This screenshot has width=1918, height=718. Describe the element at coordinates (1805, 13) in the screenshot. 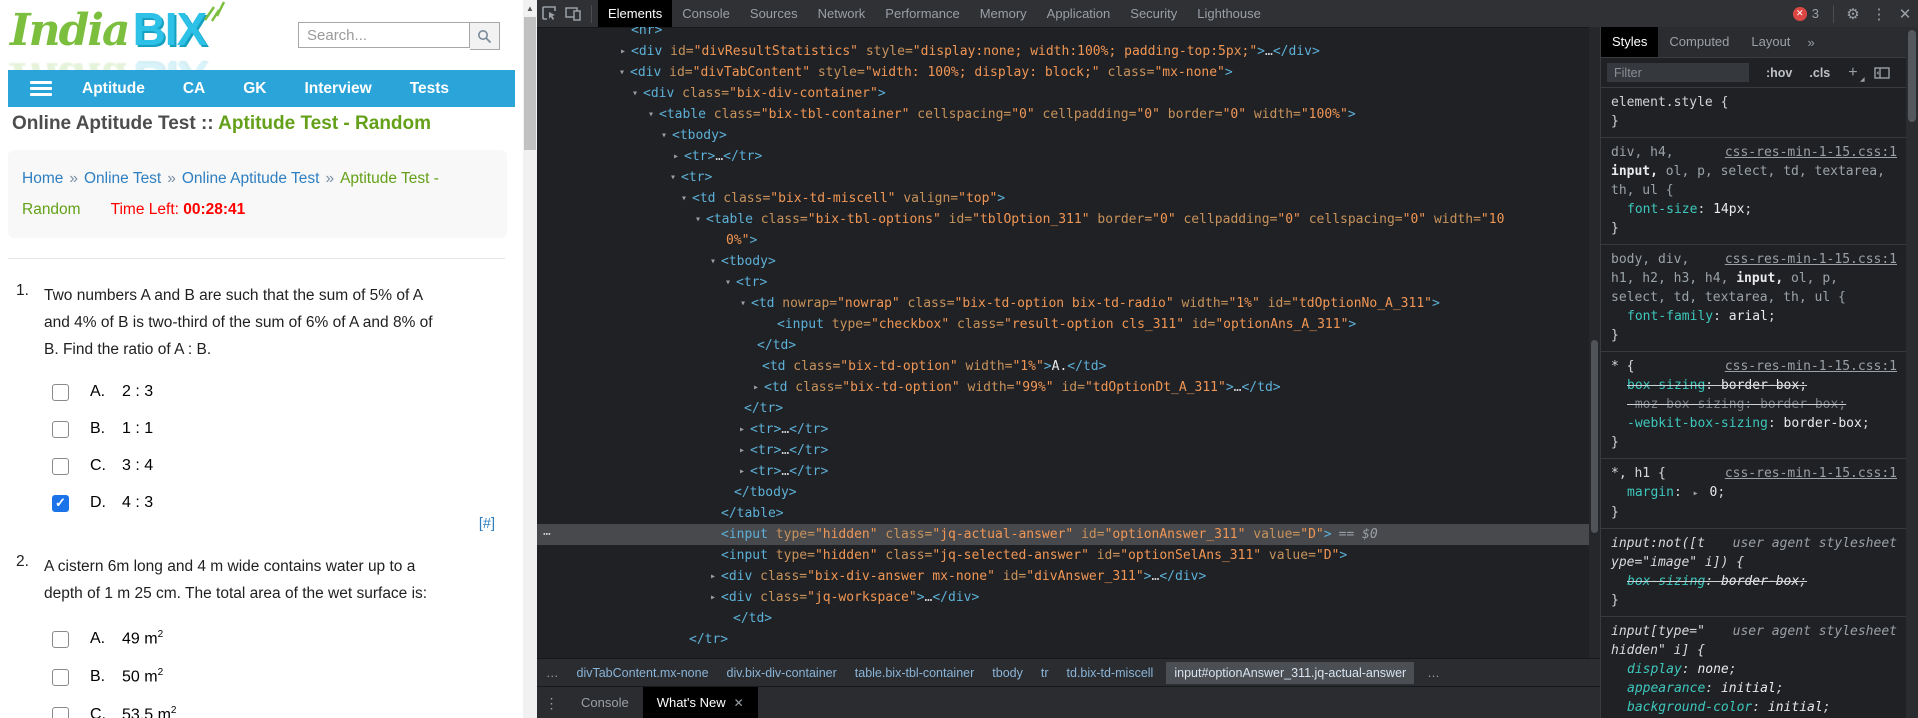

I see `error-count-badge: ✕ 3` at that location.